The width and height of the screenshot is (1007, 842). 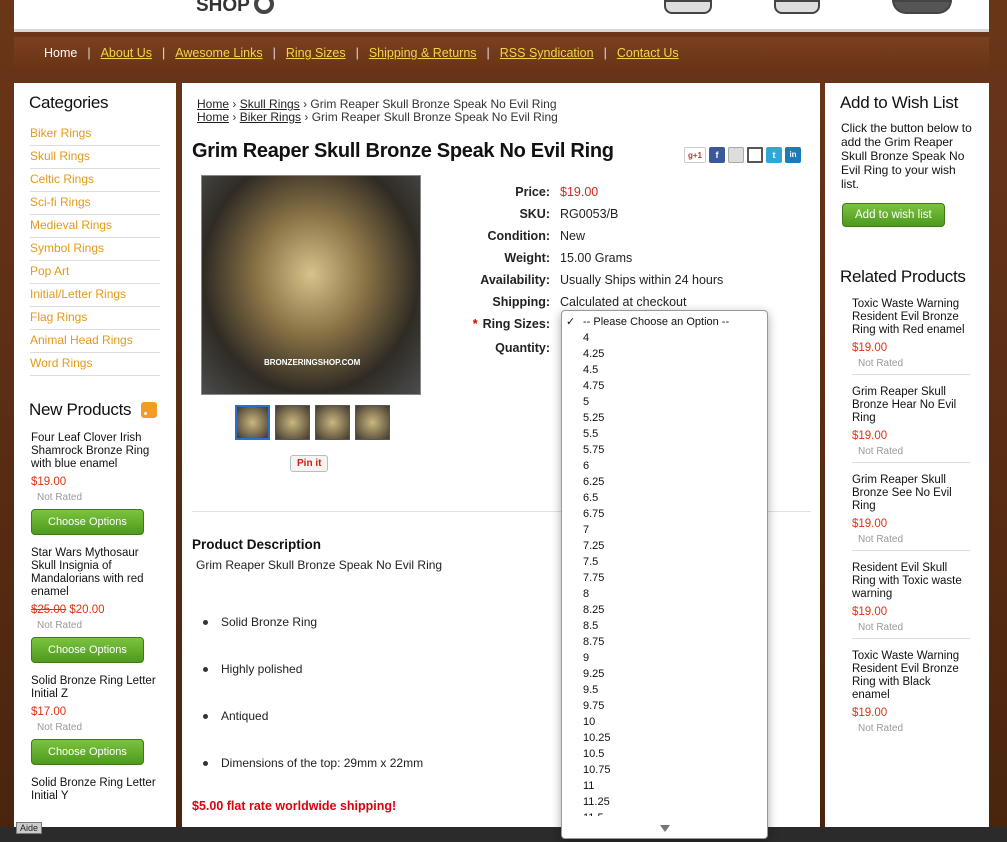 What do you see at coordinates (95, 226) in the screenshot?
I see `category-item: Medieval Rings` at bounding box center [95, 226].